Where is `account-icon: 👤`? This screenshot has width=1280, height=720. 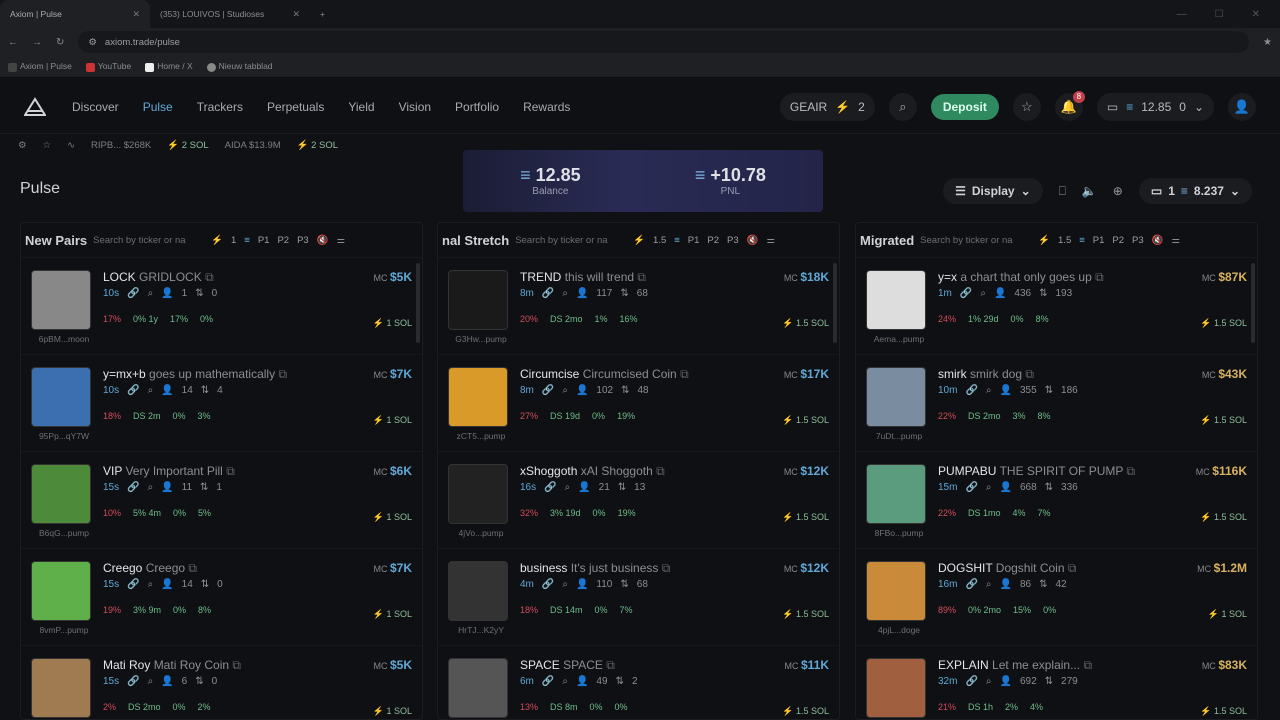 account-icon: 👤 is located at coordinates (1242, 106).